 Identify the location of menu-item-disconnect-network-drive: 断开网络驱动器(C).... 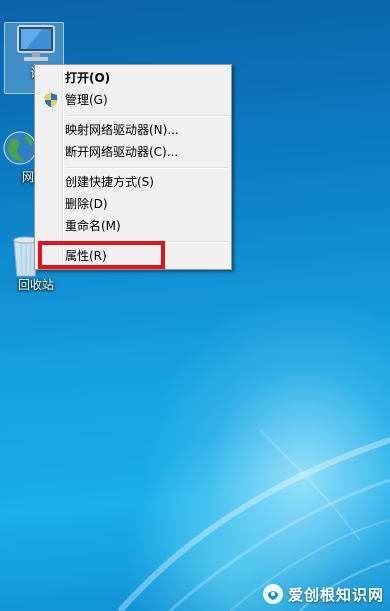
(133, 152).